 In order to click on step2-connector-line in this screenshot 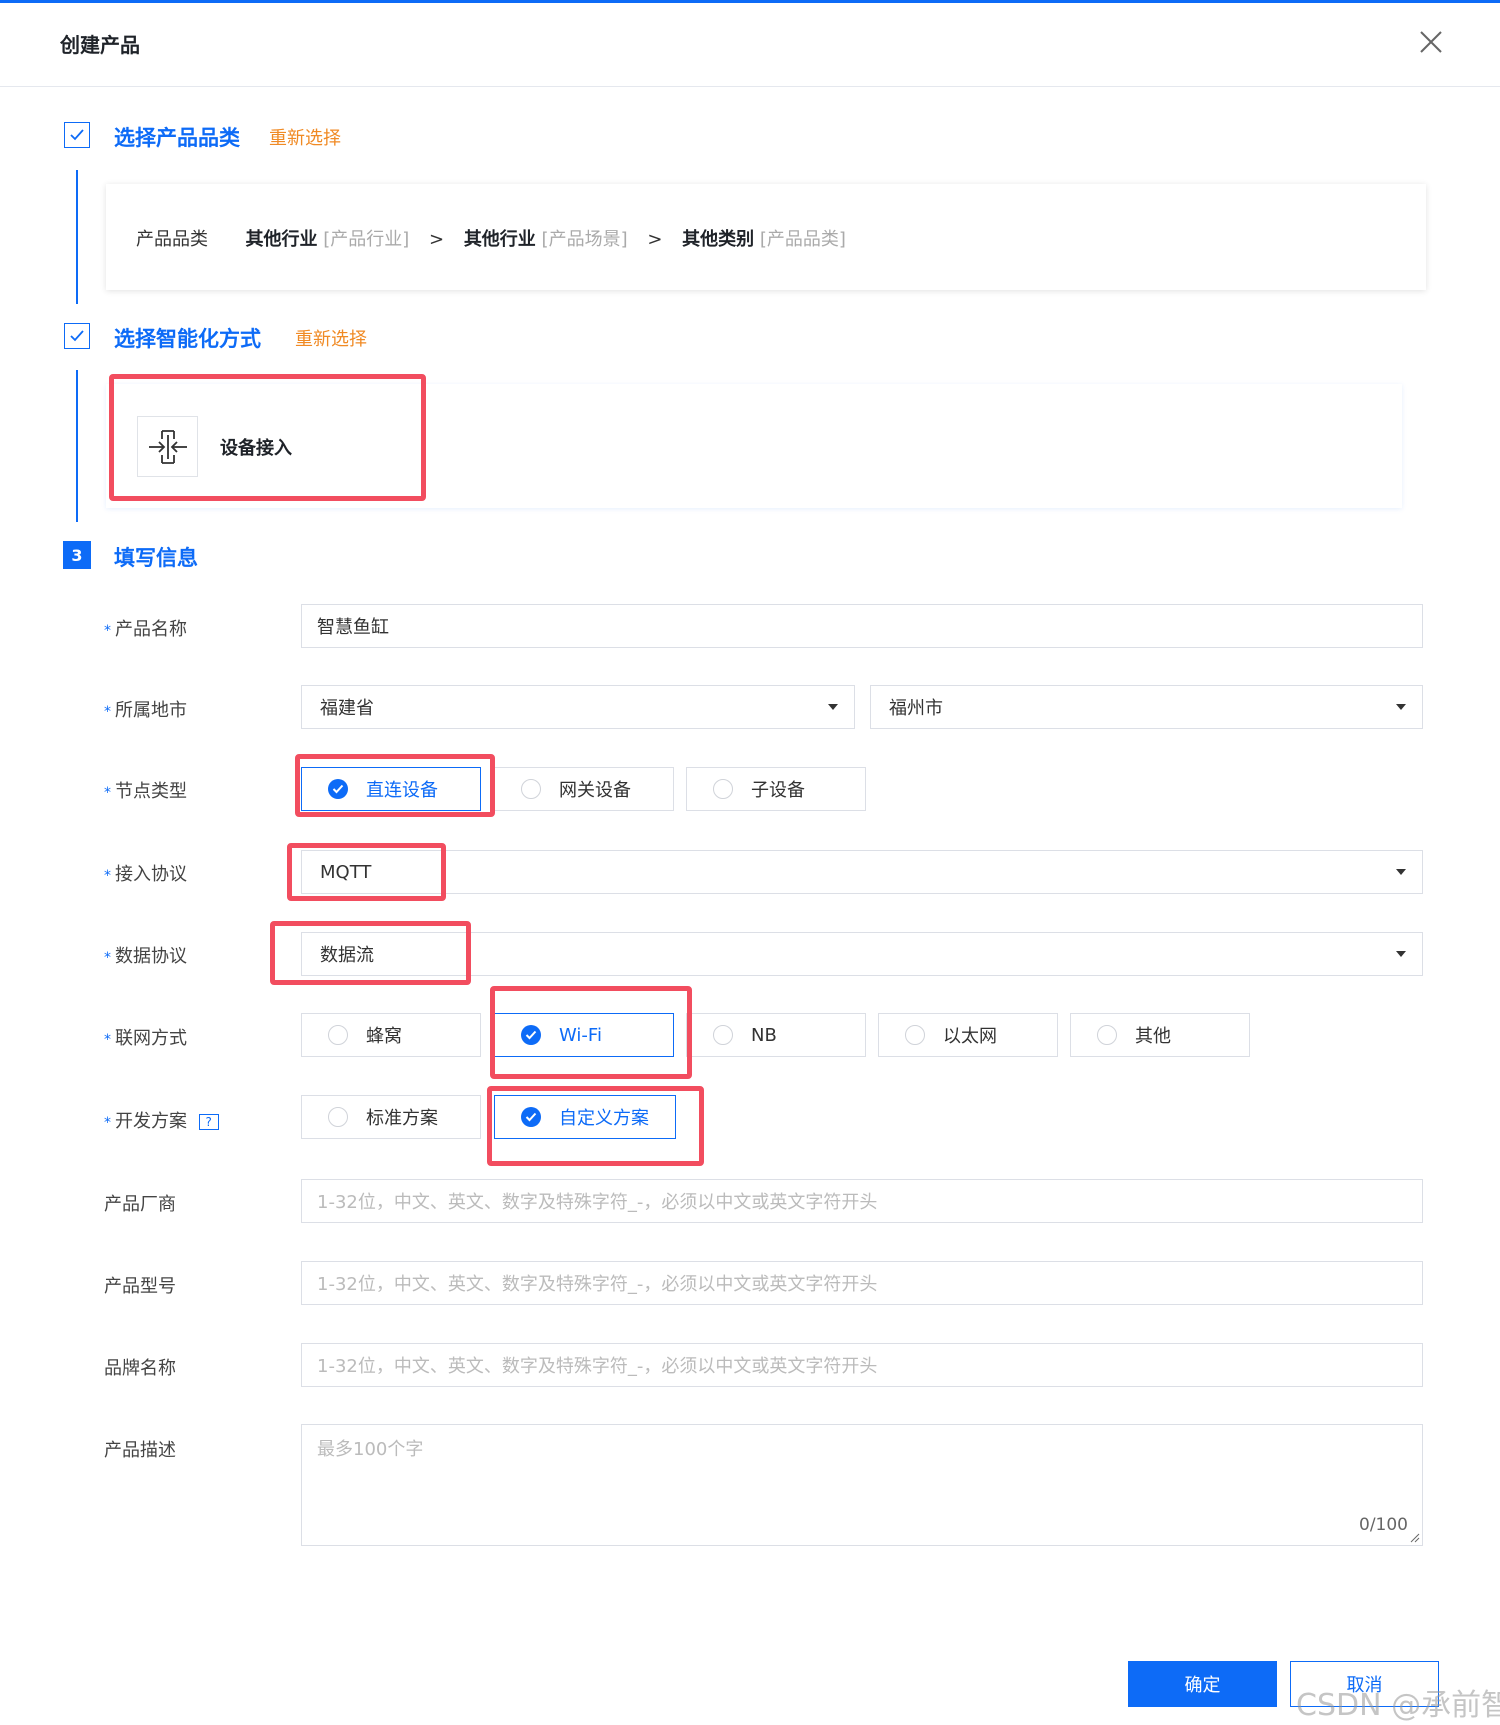, I will do `click(77, 446)`.